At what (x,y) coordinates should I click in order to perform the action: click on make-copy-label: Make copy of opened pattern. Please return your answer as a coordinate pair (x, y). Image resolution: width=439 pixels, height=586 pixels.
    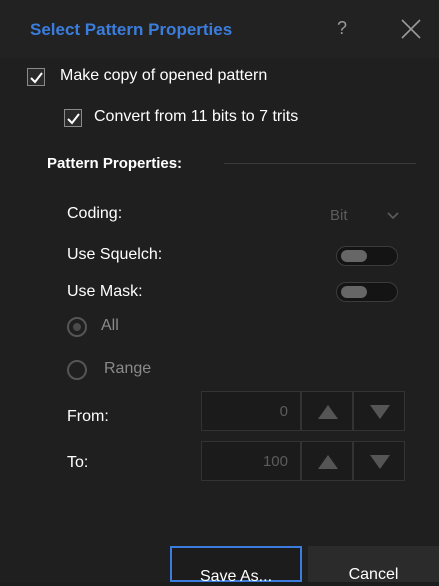
    Looking at the image, I should click on (164, 75).